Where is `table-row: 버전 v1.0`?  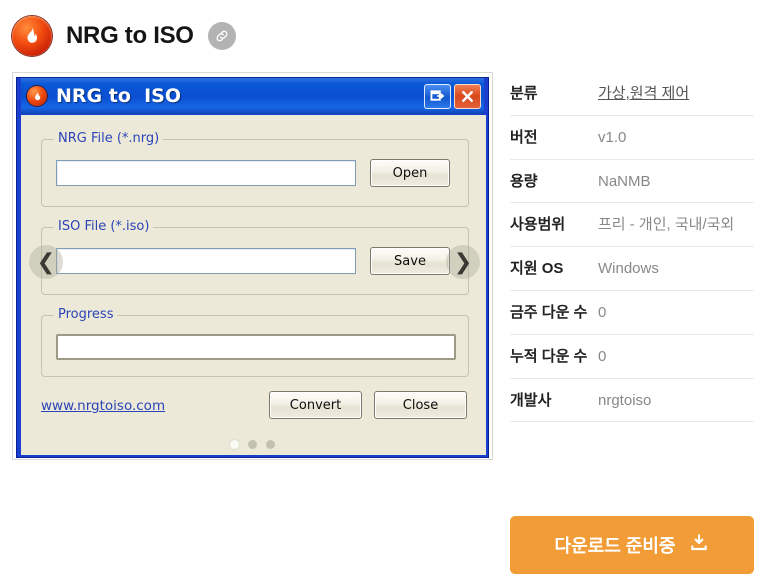 table-row: 버전 v1.0 is located at coordinates (632, 138).